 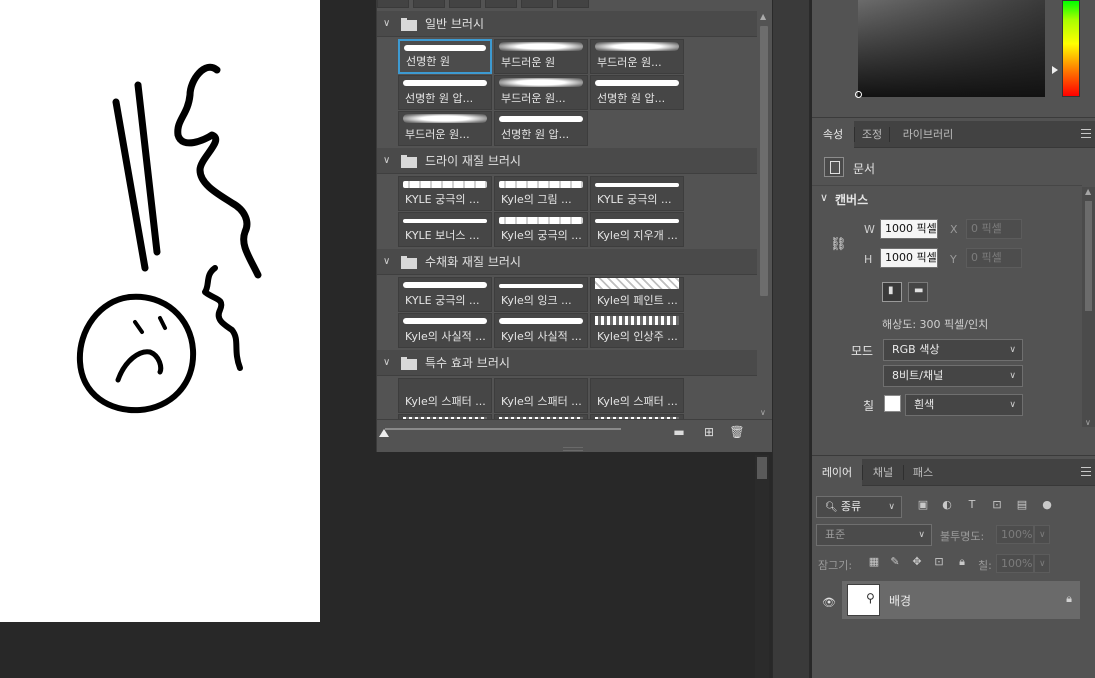 I want to click on layer-filter-select: 🔍︎ 종류 ∨, so click(x=859, y=507).